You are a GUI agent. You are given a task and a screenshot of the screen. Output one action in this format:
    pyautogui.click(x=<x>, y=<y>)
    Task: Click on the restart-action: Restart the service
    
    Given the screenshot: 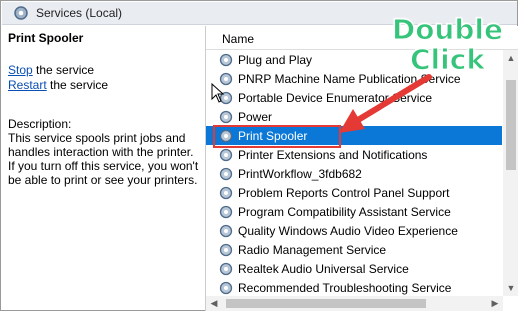 What is the action you would take?
    pyautogui.click(x=106, y=85)
    